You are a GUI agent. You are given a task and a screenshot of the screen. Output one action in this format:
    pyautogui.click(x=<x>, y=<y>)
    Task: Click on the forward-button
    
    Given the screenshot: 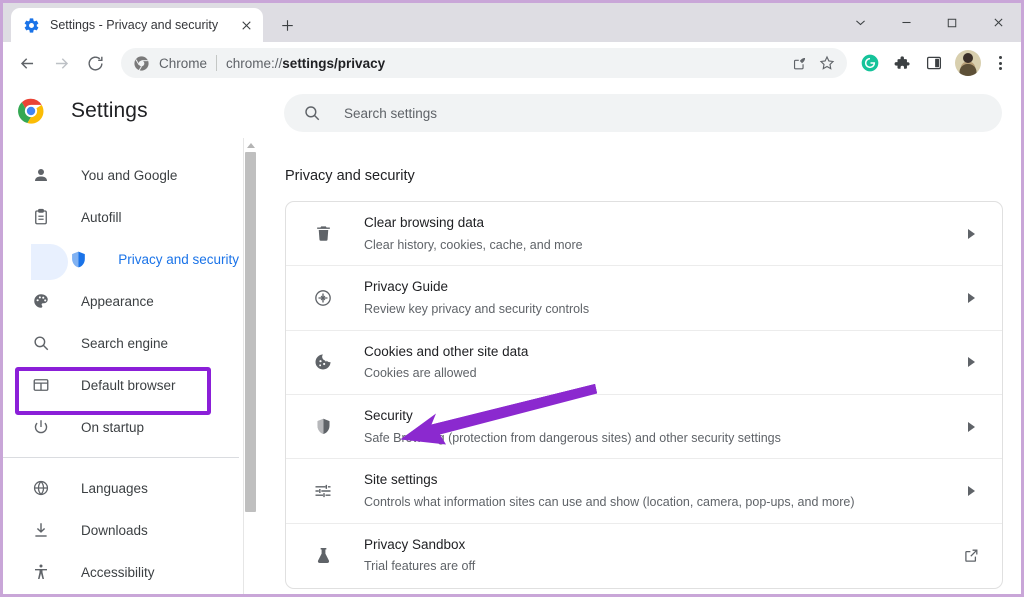 What is the action you would take?
    pyautogui.click(x=61, y=63)
    